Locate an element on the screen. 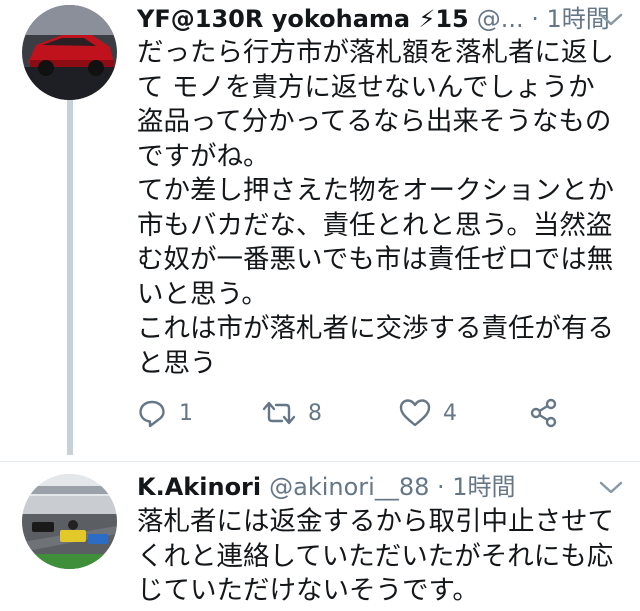  share-button is located at coordinates (544, 413).